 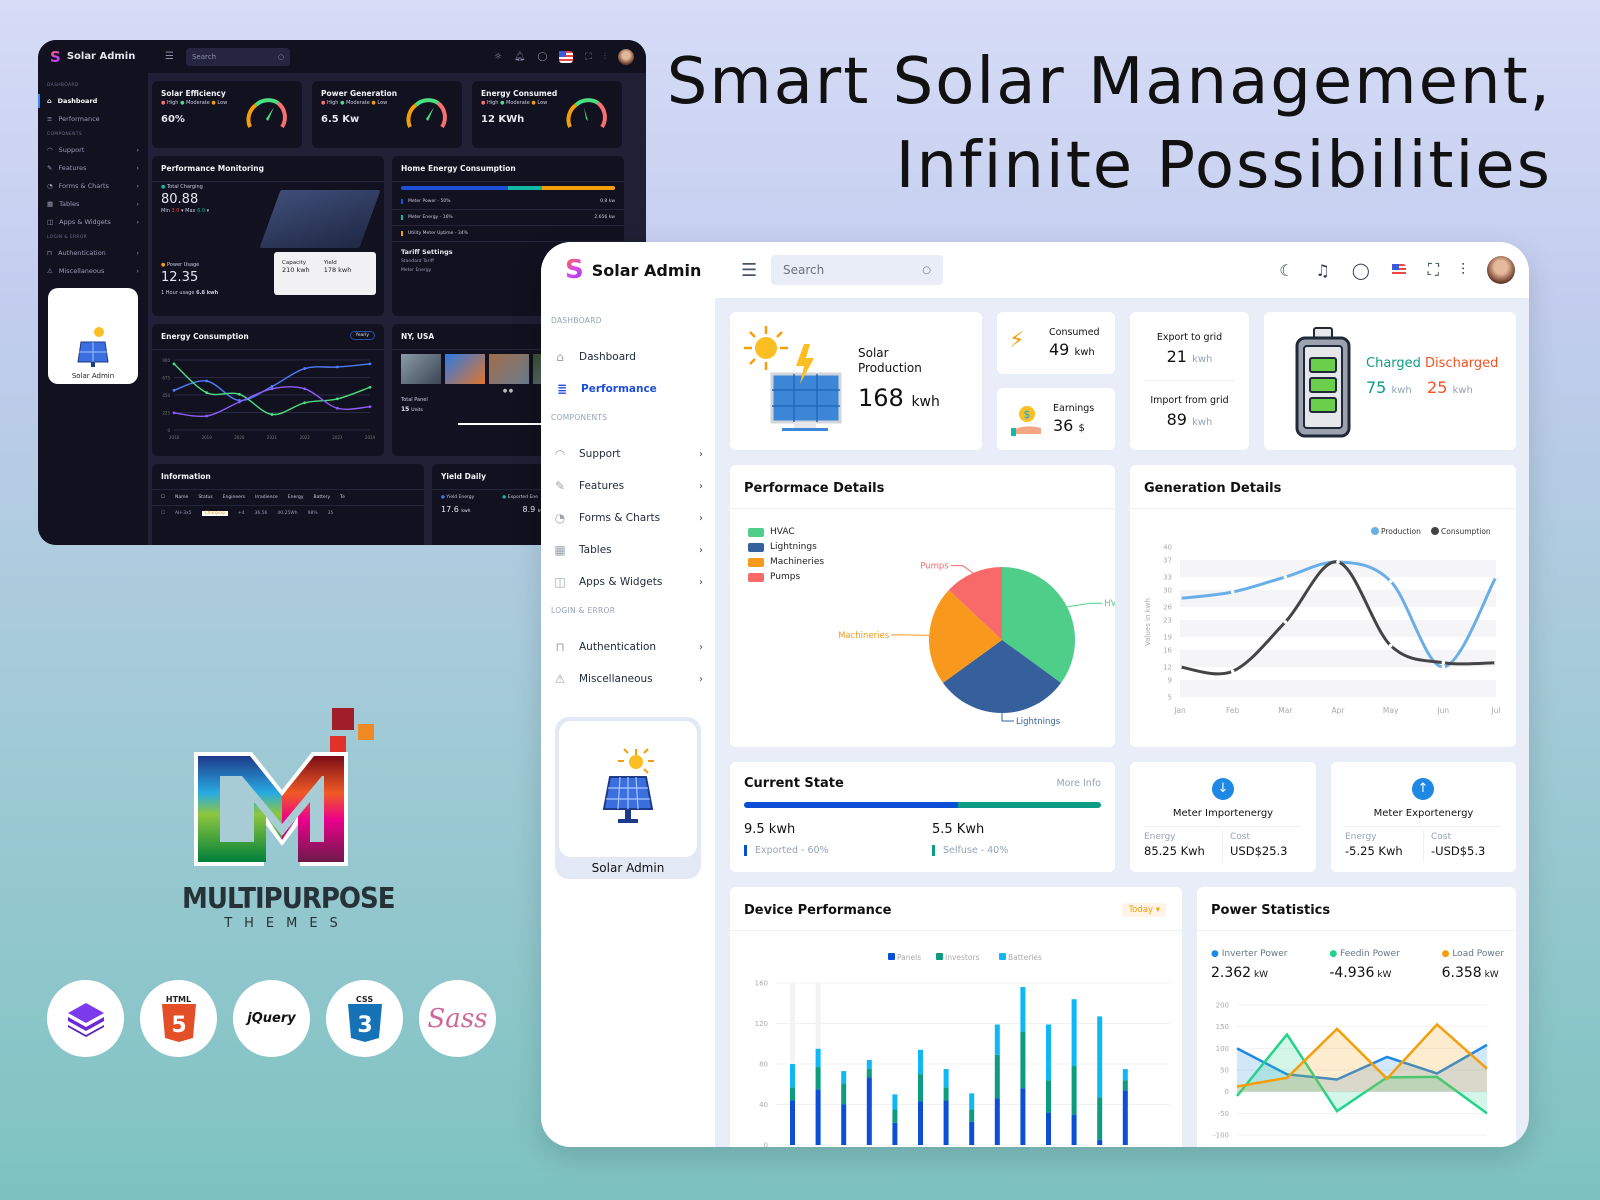 I want to click on battery-labels: Charged Discharged, so click(x=1432, y=363).